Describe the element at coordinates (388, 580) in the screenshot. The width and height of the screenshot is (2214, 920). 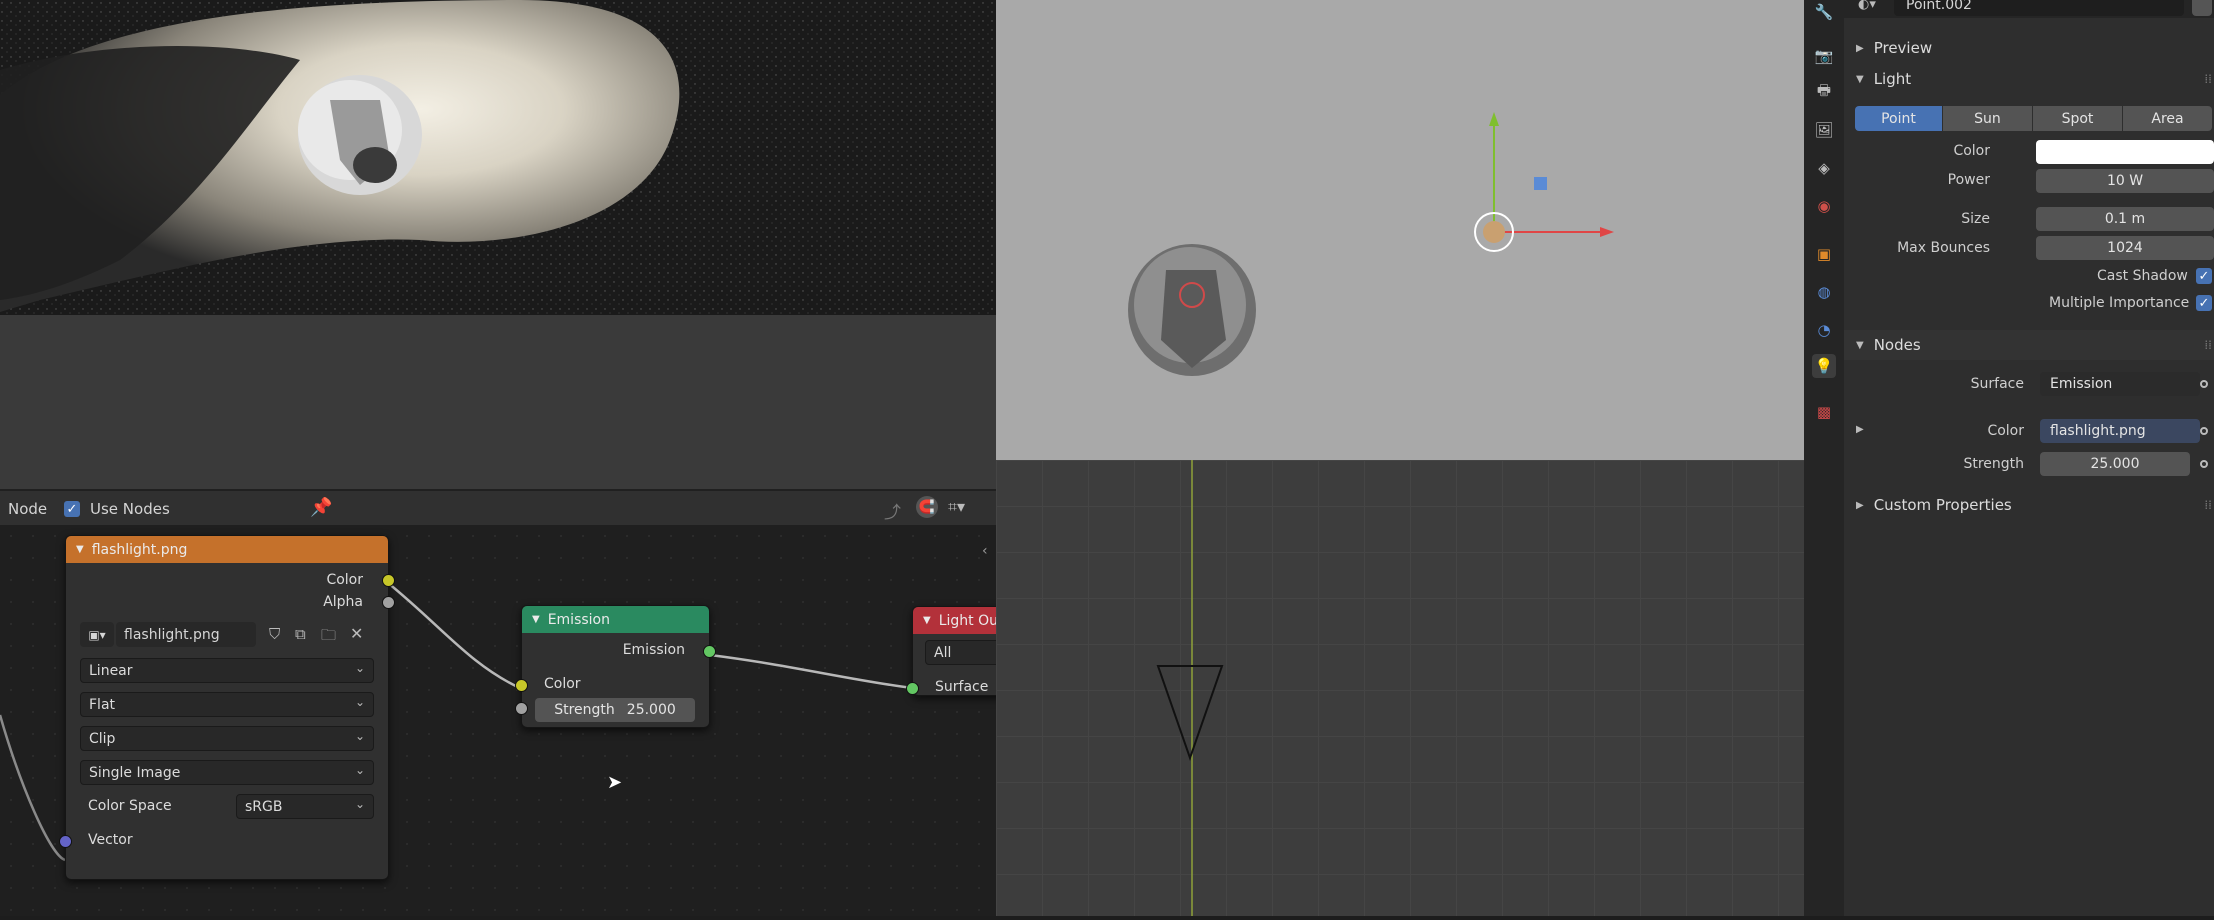
I see `output-color-socket` at that location.